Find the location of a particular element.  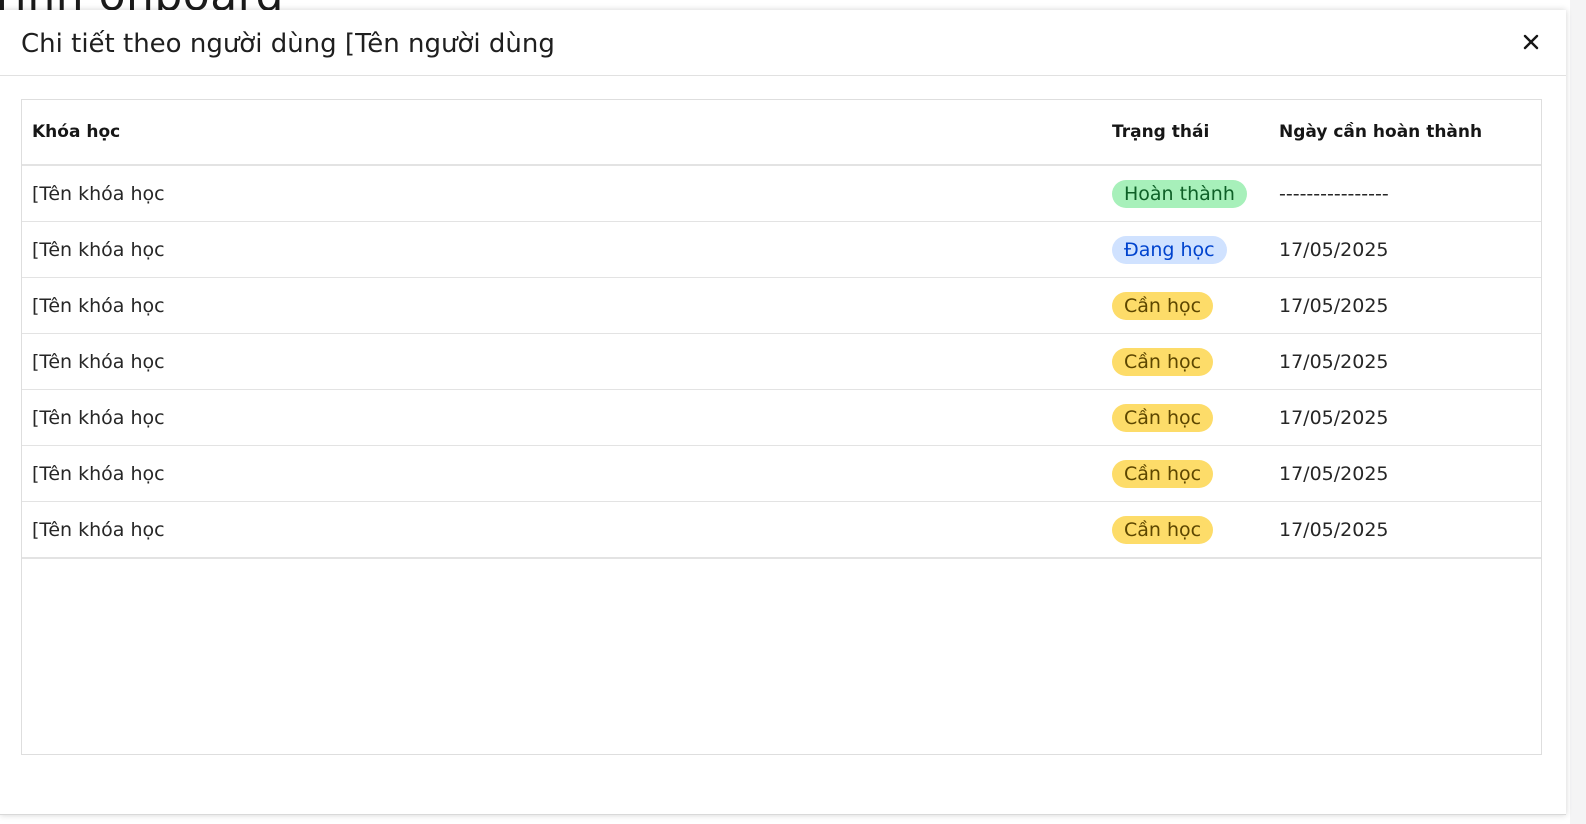

table-header-row: Khóa học Trạng thái Ngày cần hoàn thành is located at coordinates (781, 133).